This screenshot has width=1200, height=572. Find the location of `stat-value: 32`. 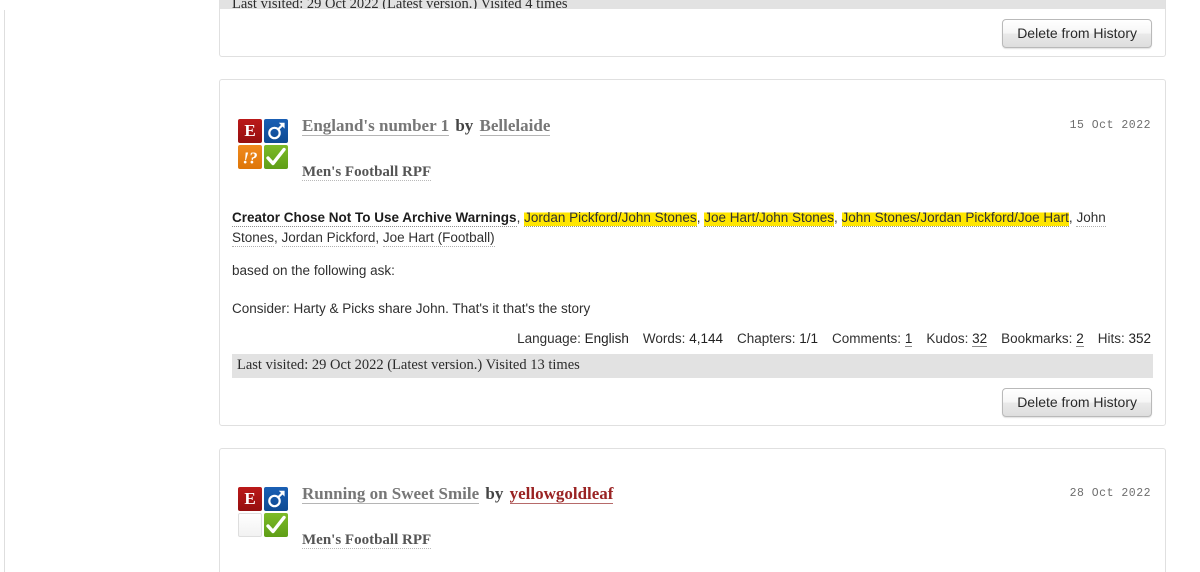

stat-value: 32 is located at coordinates (980, 338).